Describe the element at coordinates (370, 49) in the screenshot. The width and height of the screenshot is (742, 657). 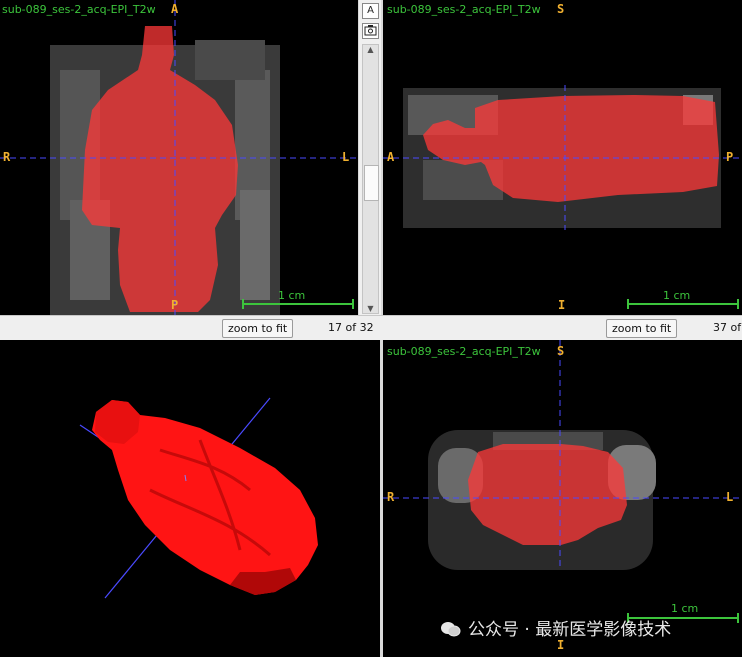
I see `scroll-up-icon: ▲` at that location.